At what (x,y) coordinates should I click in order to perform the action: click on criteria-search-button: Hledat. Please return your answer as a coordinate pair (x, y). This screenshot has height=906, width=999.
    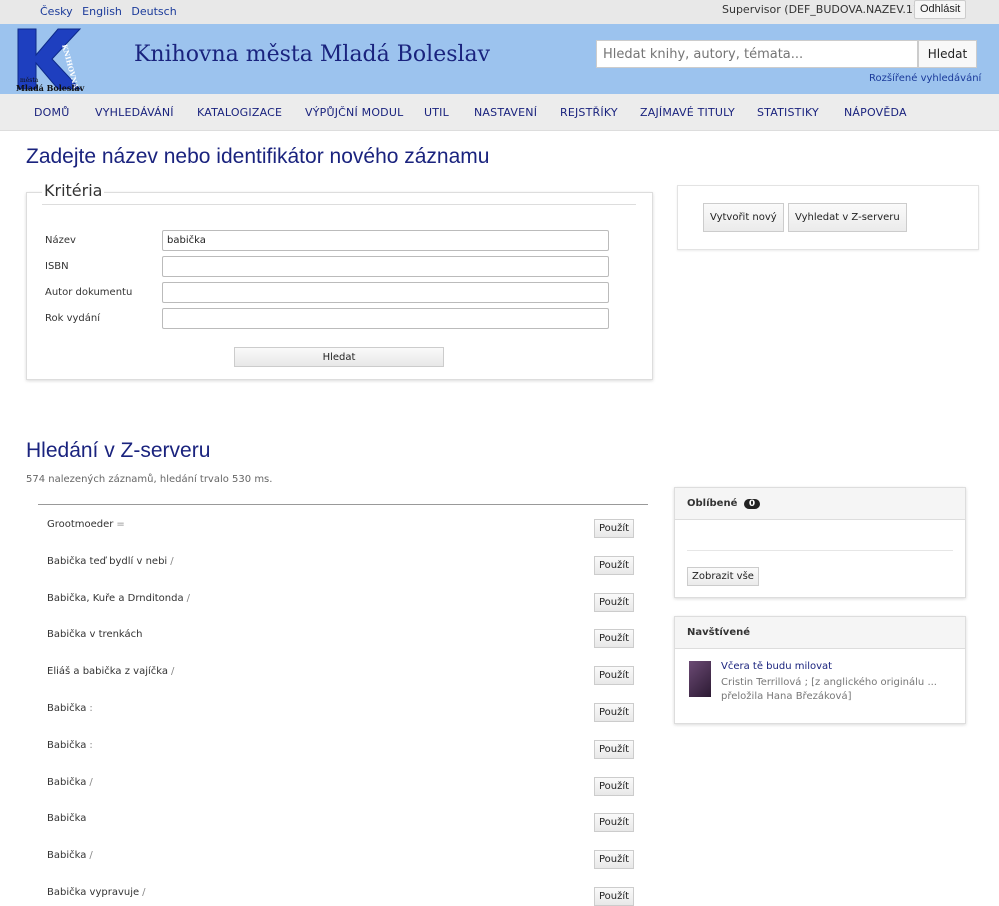
    Looking at the image, I should click on (339, 357).